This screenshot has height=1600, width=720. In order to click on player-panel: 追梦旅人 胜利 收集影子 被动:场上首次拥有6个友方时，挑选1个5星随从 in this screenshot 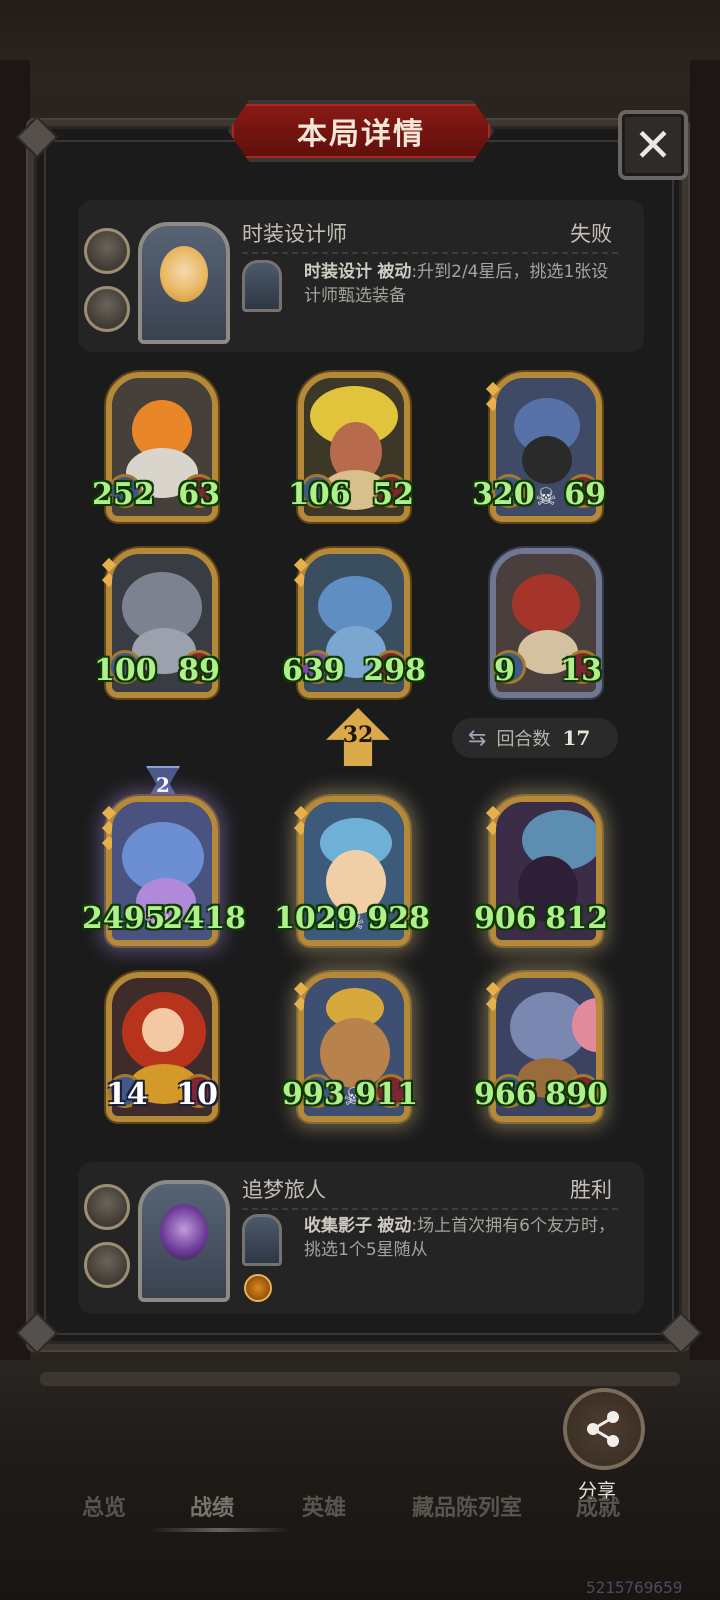, I will do `click(361, 1238)`.